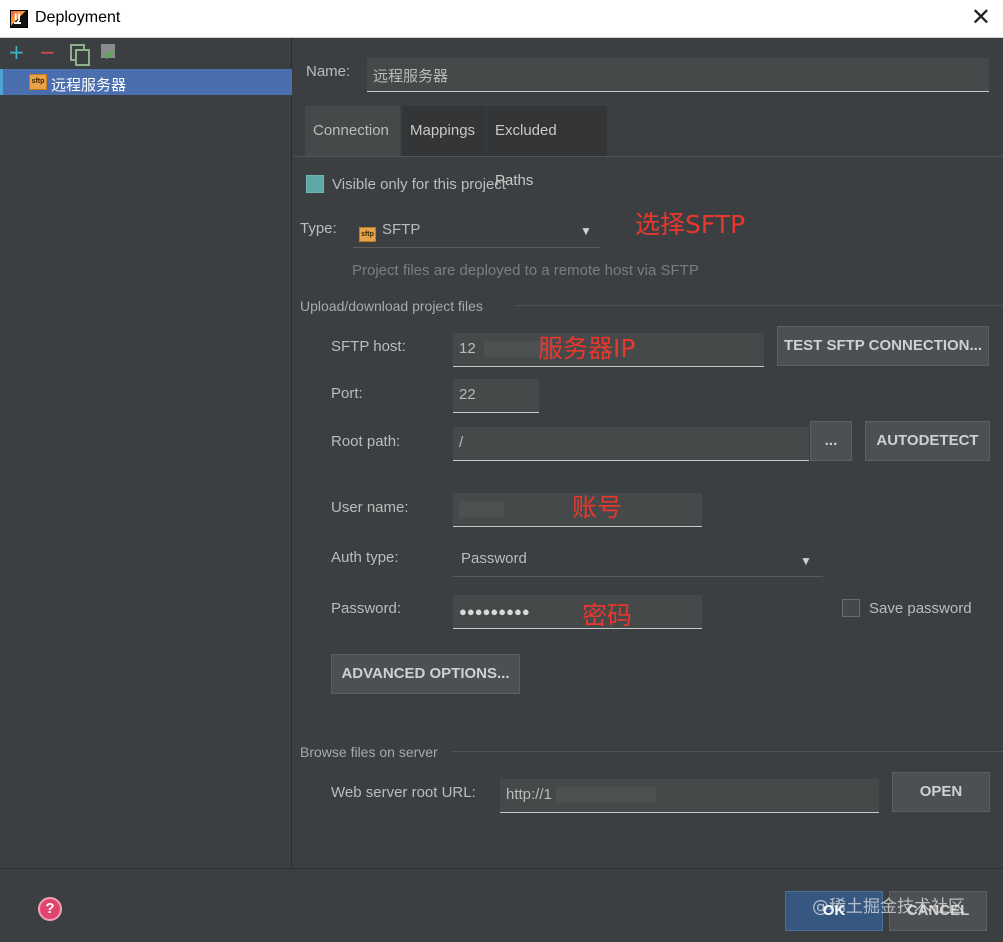 The height and width of the screenshot is (942, 1003). What do you see at coordinates (368, 346) in the screenshot?
I see `sftp-host-label: SFTP host:` at bounding box center [368, 346].